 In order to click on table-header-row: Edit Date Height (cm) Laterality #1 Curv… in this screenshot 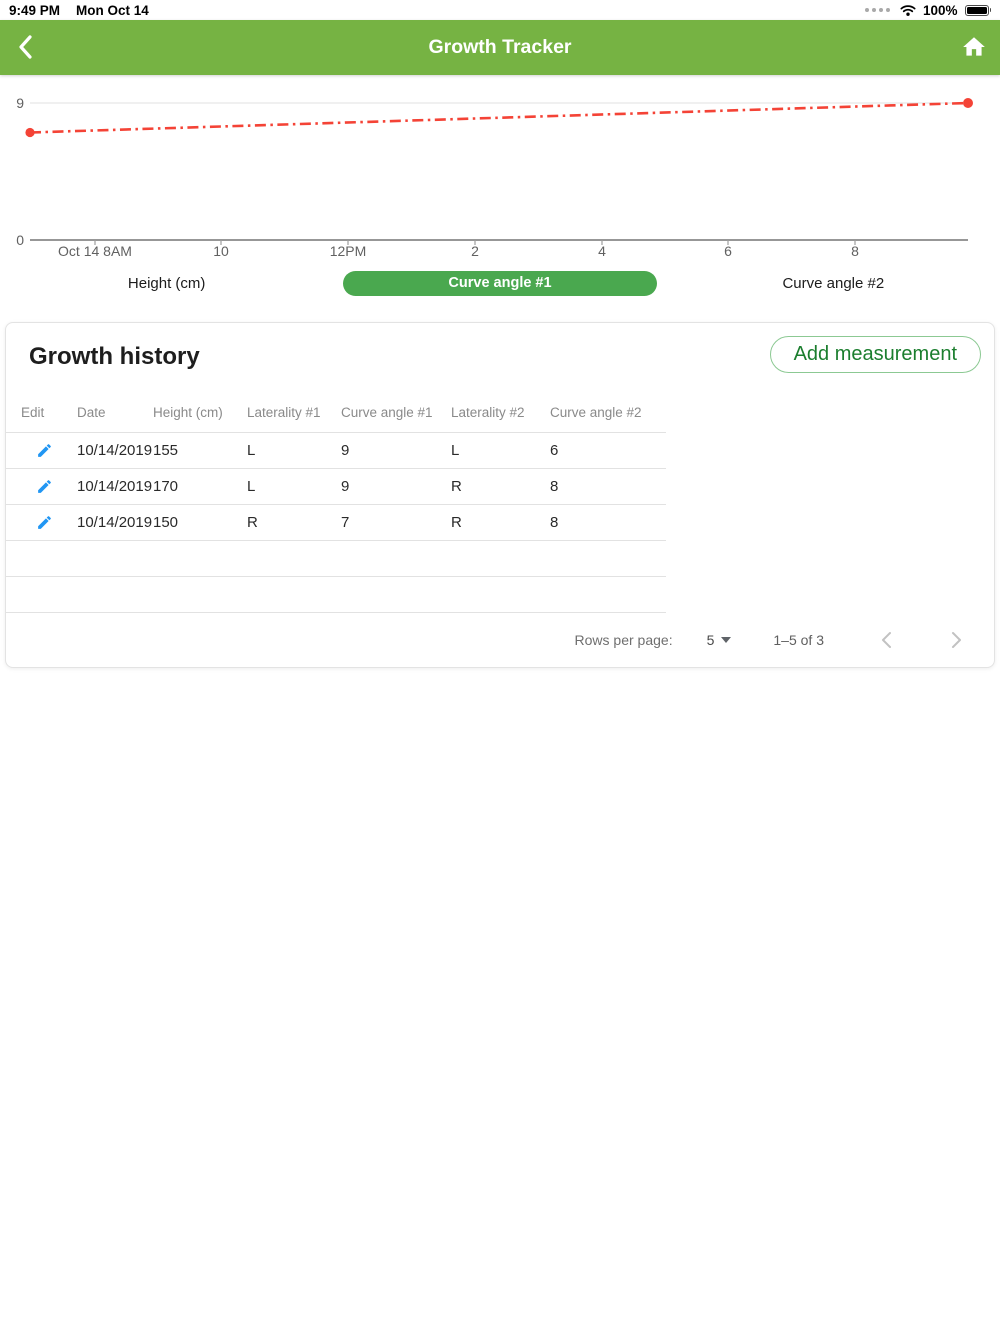, I will do `click(336, 413)`.